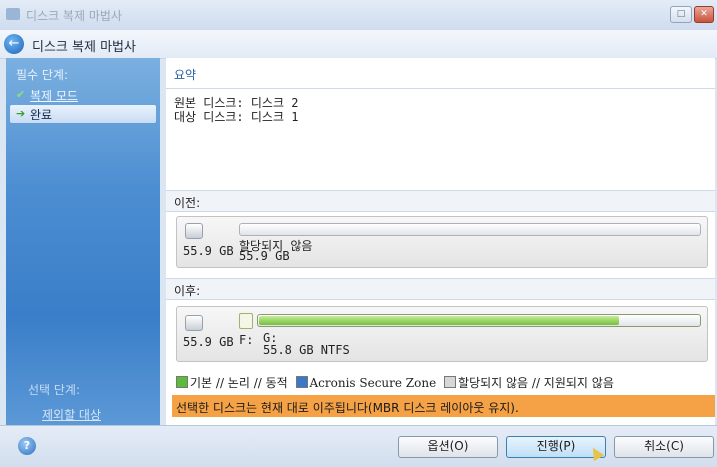 Image resolution: width=717 pixels, height=467 pixels. What do you see at coordinates (301, 382) in the screenshot?
I see `acronis-color-swatch` at bounding box center [301, 382].